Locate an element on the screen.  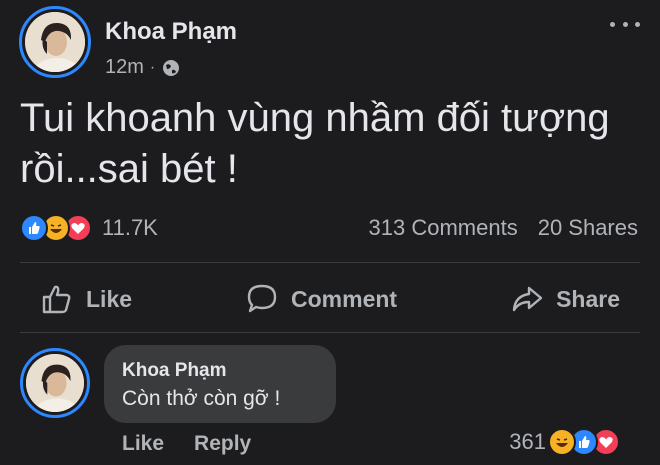
share-icon is located at coordinates (527, 299).